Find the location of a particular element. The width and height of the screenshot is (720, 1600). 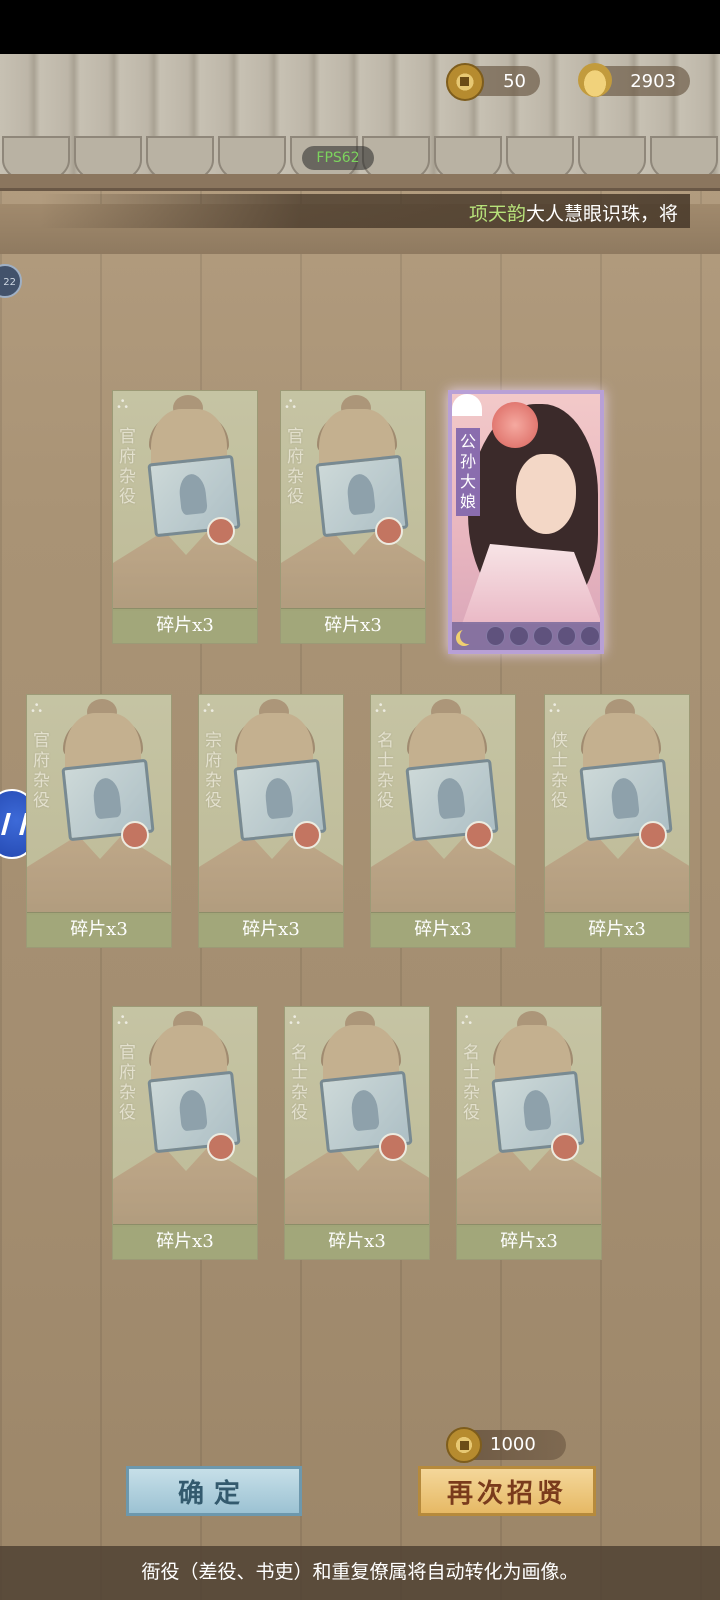

flower-ornament-icon is located at coordinates (515, 425).